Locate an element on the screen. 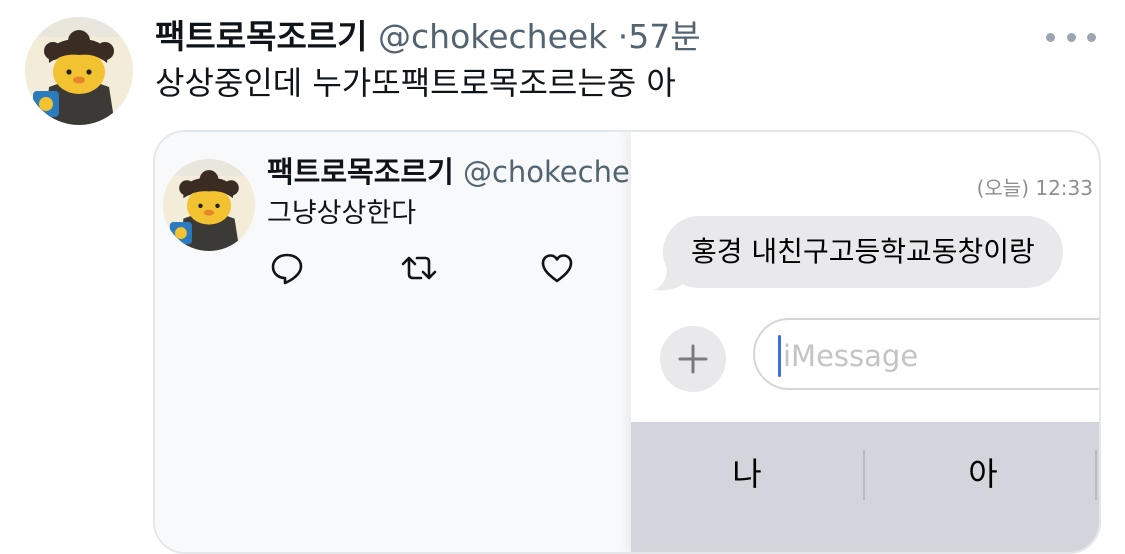 The image size is (1125, 554). quoted-display-name: 팩트로목조르기 is located at coordinates (360, 172).